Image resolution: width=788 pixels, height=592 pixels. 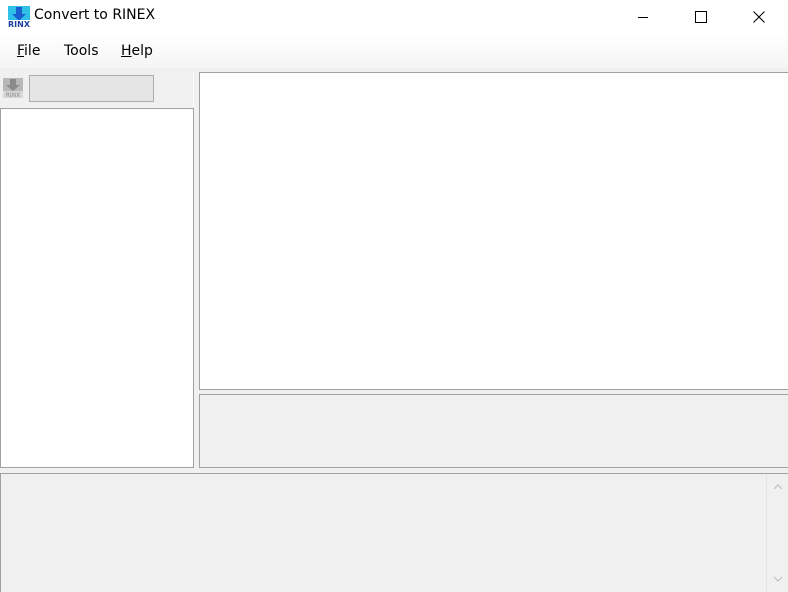 I want to click on convert-button: RINX, so click(x=13, y=88).